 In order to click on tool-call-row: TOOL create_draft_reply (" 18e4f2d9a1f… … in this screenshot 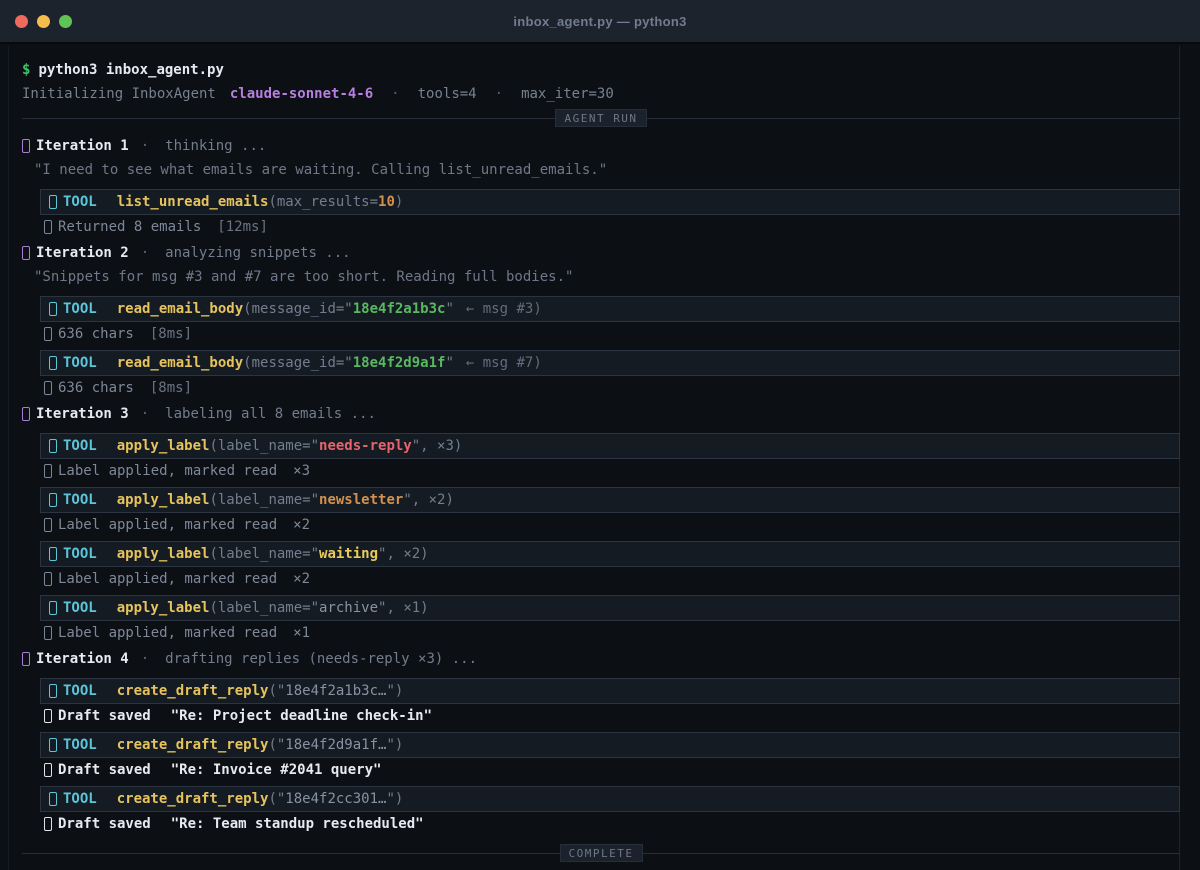, I will do `click(610, 745)`.